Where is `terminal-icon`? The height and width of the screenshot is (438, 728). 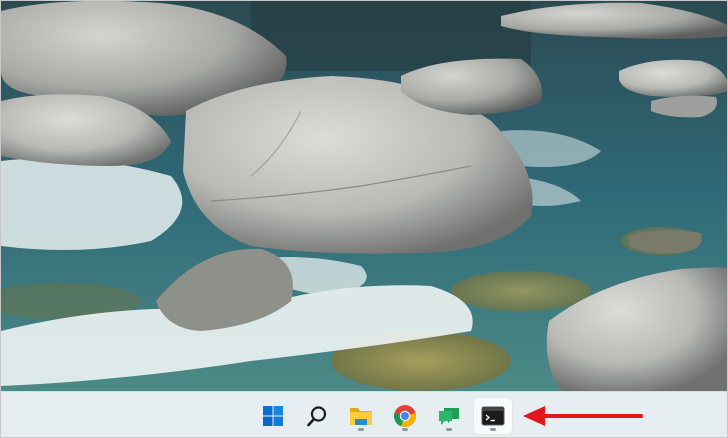 terminal-icon is located at coordinates (493, 416).